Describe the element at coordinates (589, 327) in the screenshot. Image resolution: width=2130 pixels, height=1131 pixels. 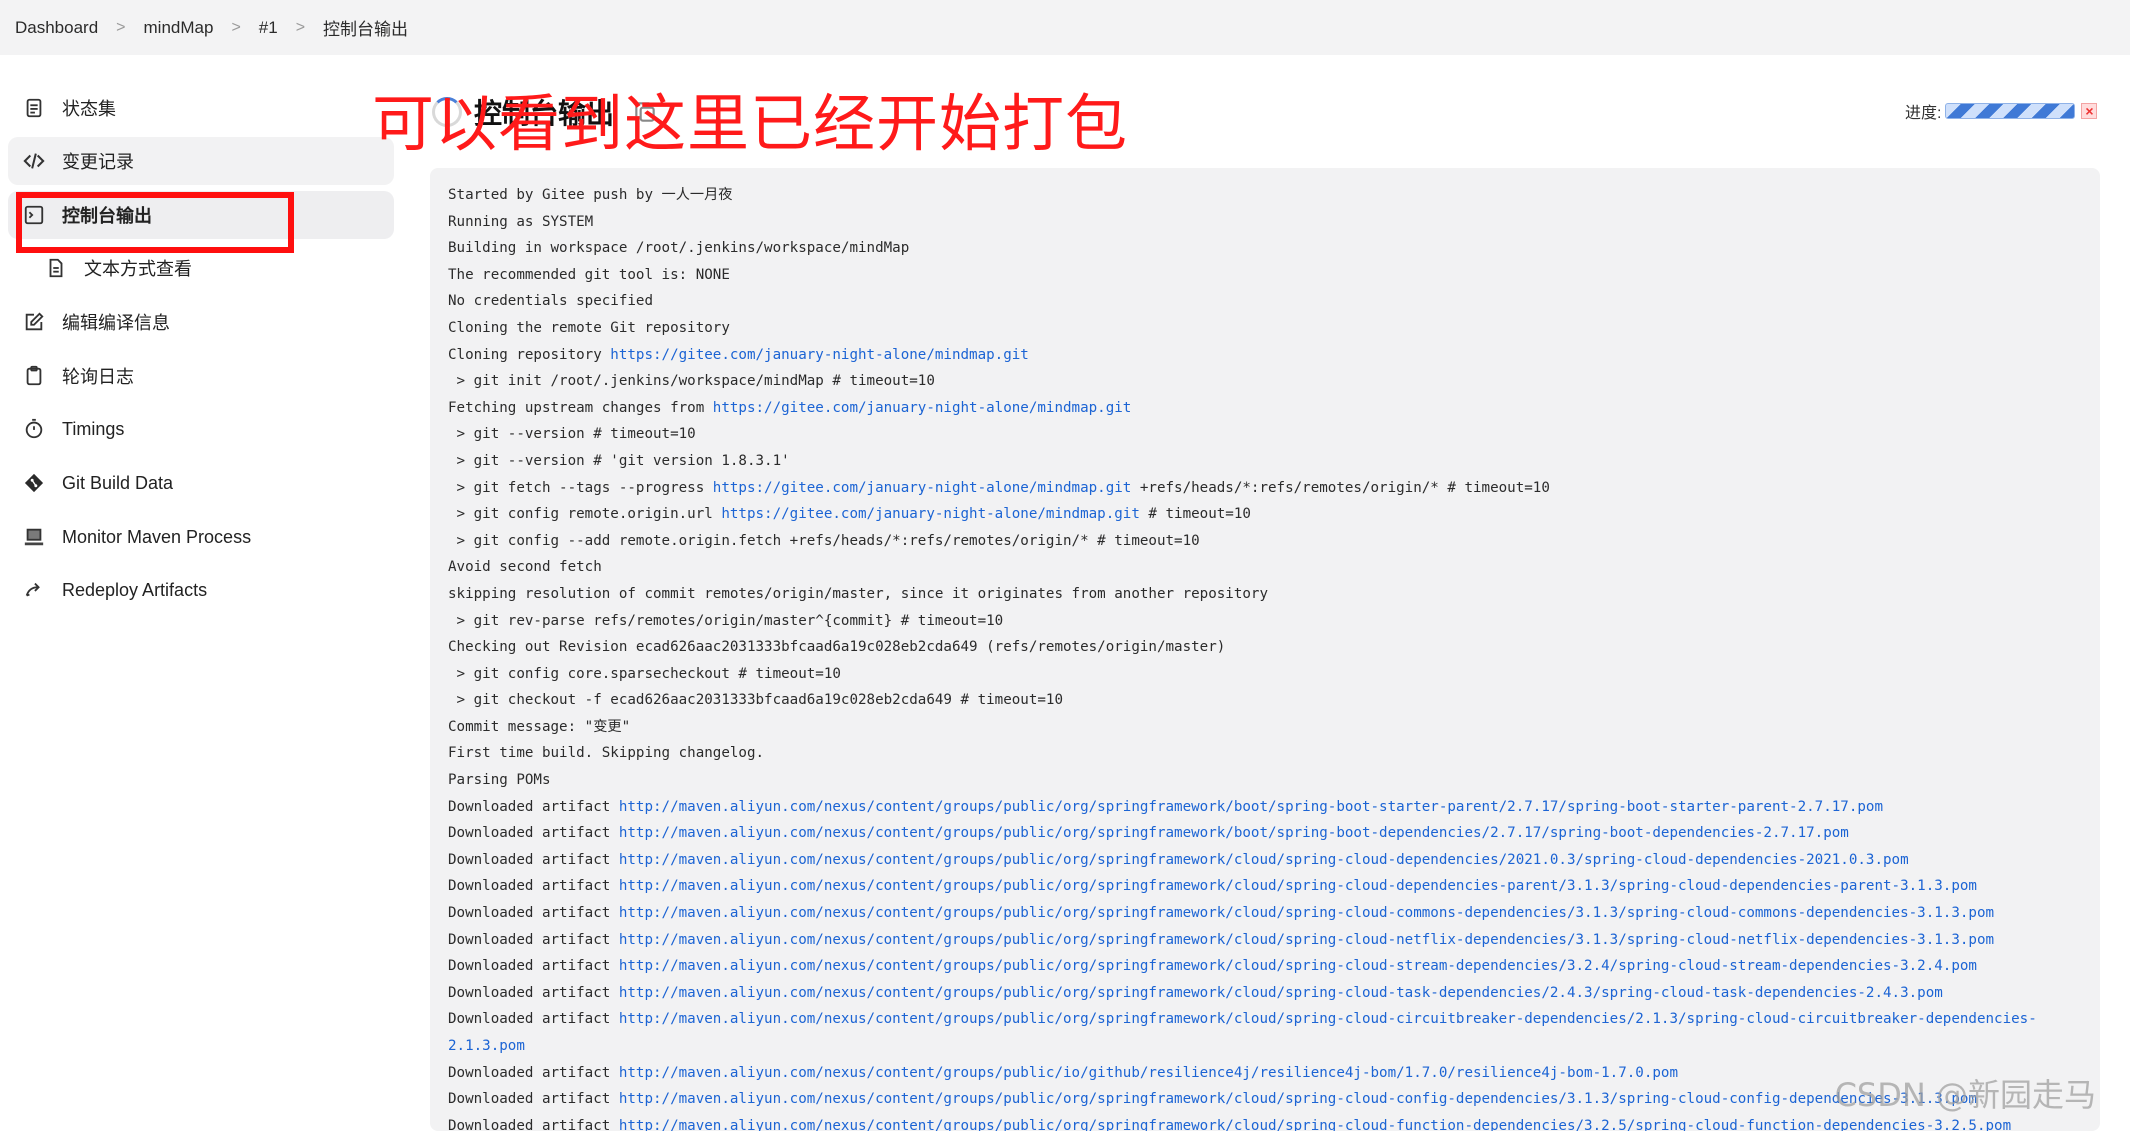
I see `console-line-text: Cloning the remote Git repository` at that location.